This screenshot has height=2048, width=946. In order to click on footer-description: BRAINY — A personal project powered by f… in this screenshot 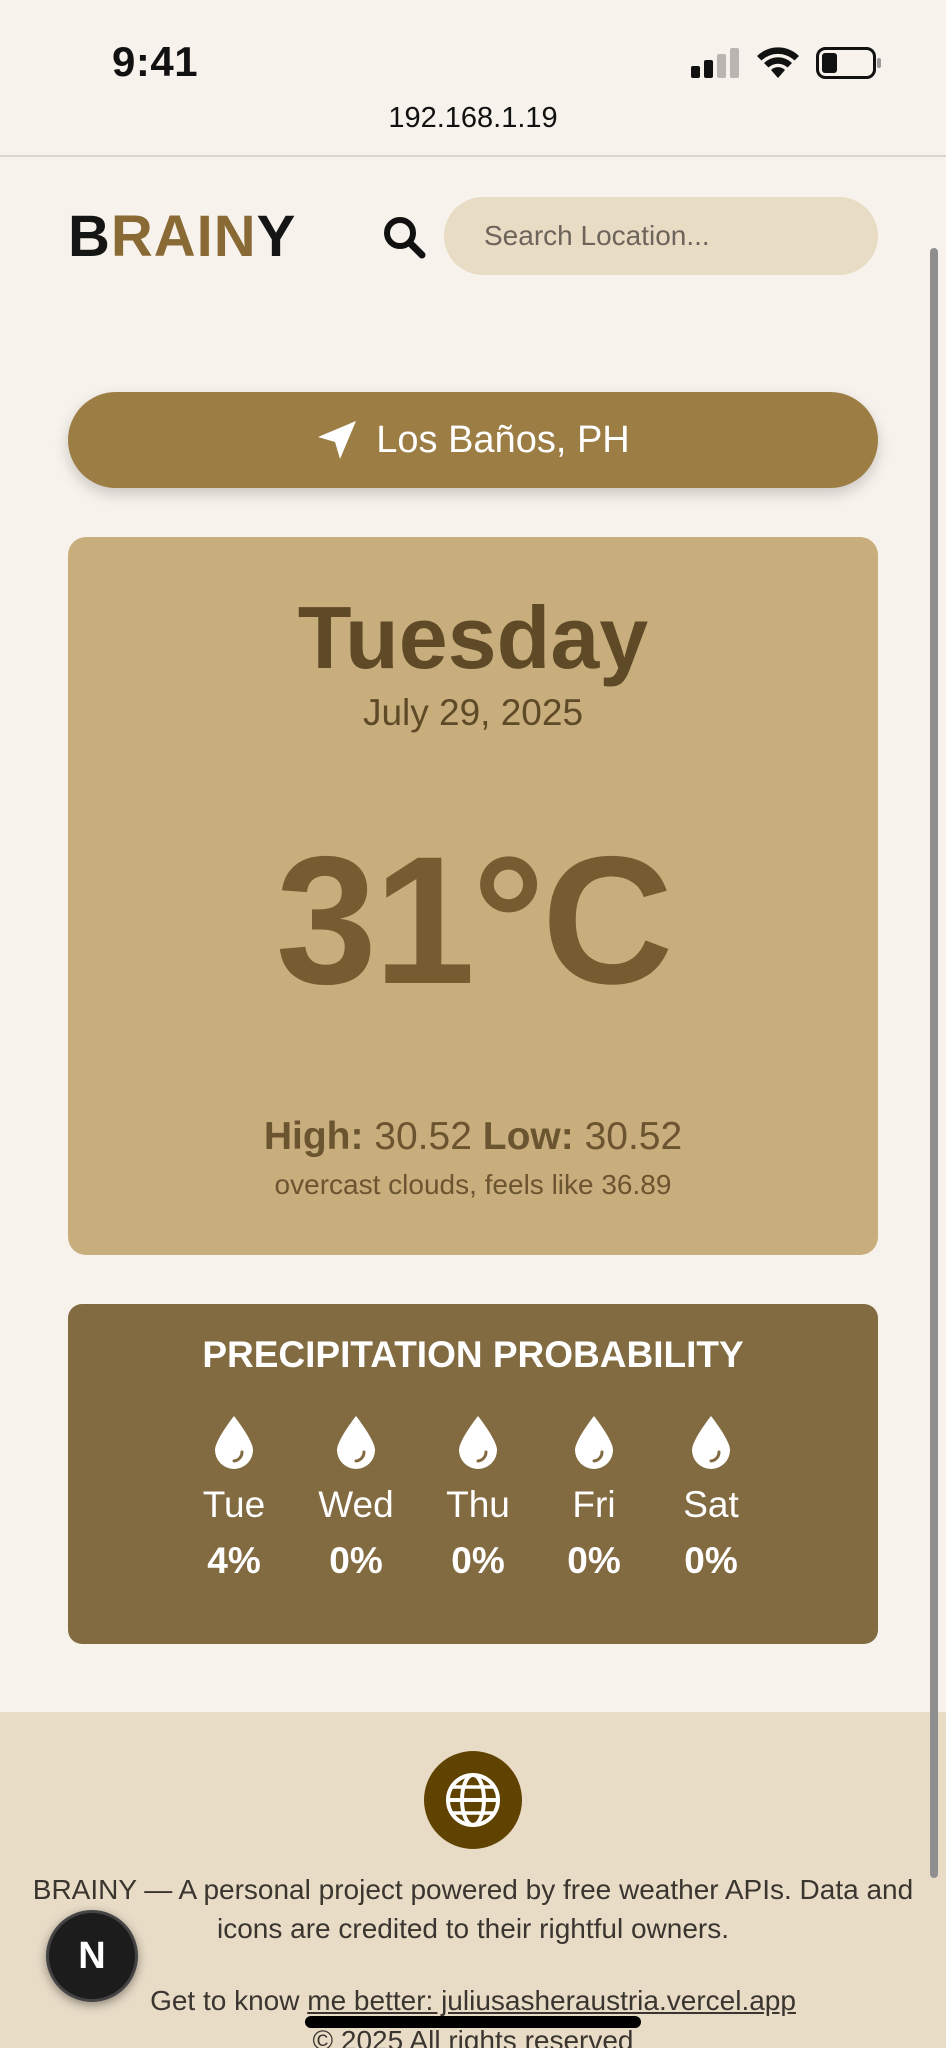, I will do `click(473, 1909)`.